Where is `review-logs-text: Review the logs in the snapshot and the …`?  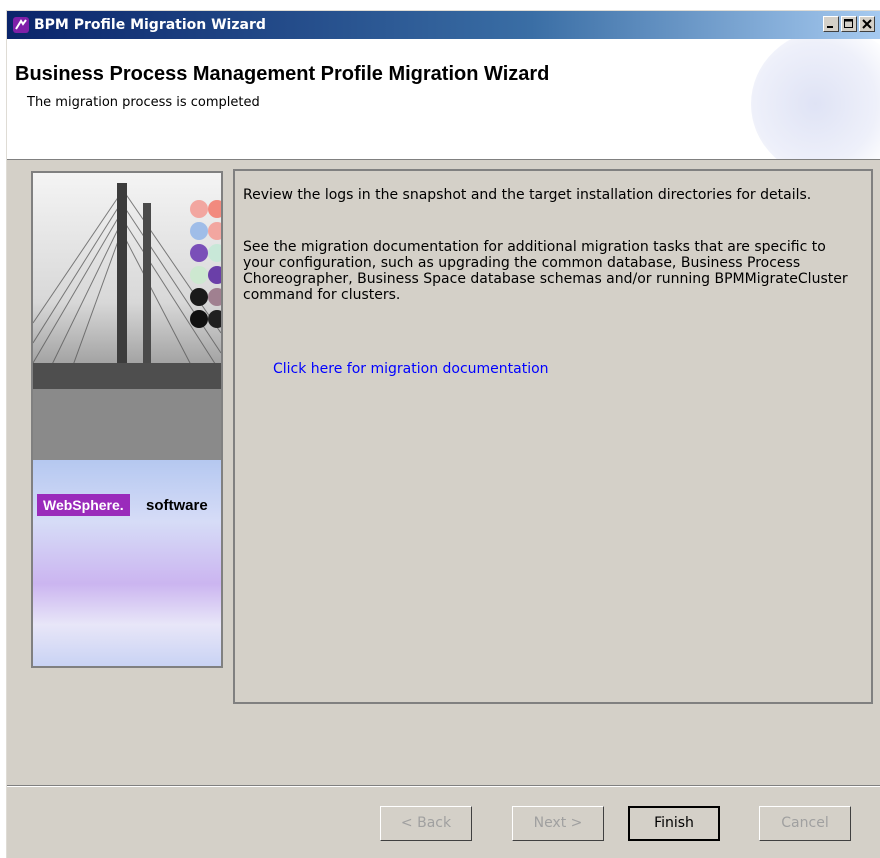 review-logs-text: Review the logs in the snapshot and the … is located at coordinates (527, 195).